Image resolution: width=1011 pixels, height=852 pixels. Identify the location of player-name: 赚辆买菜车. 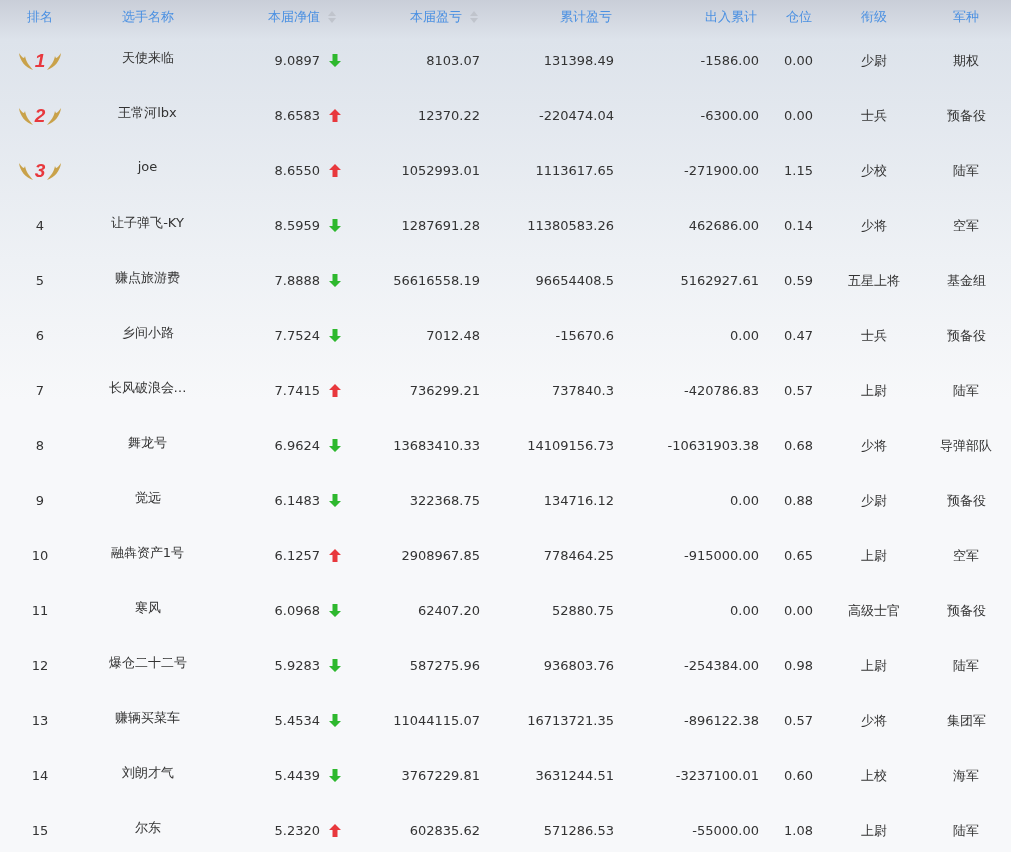
(147, 718).